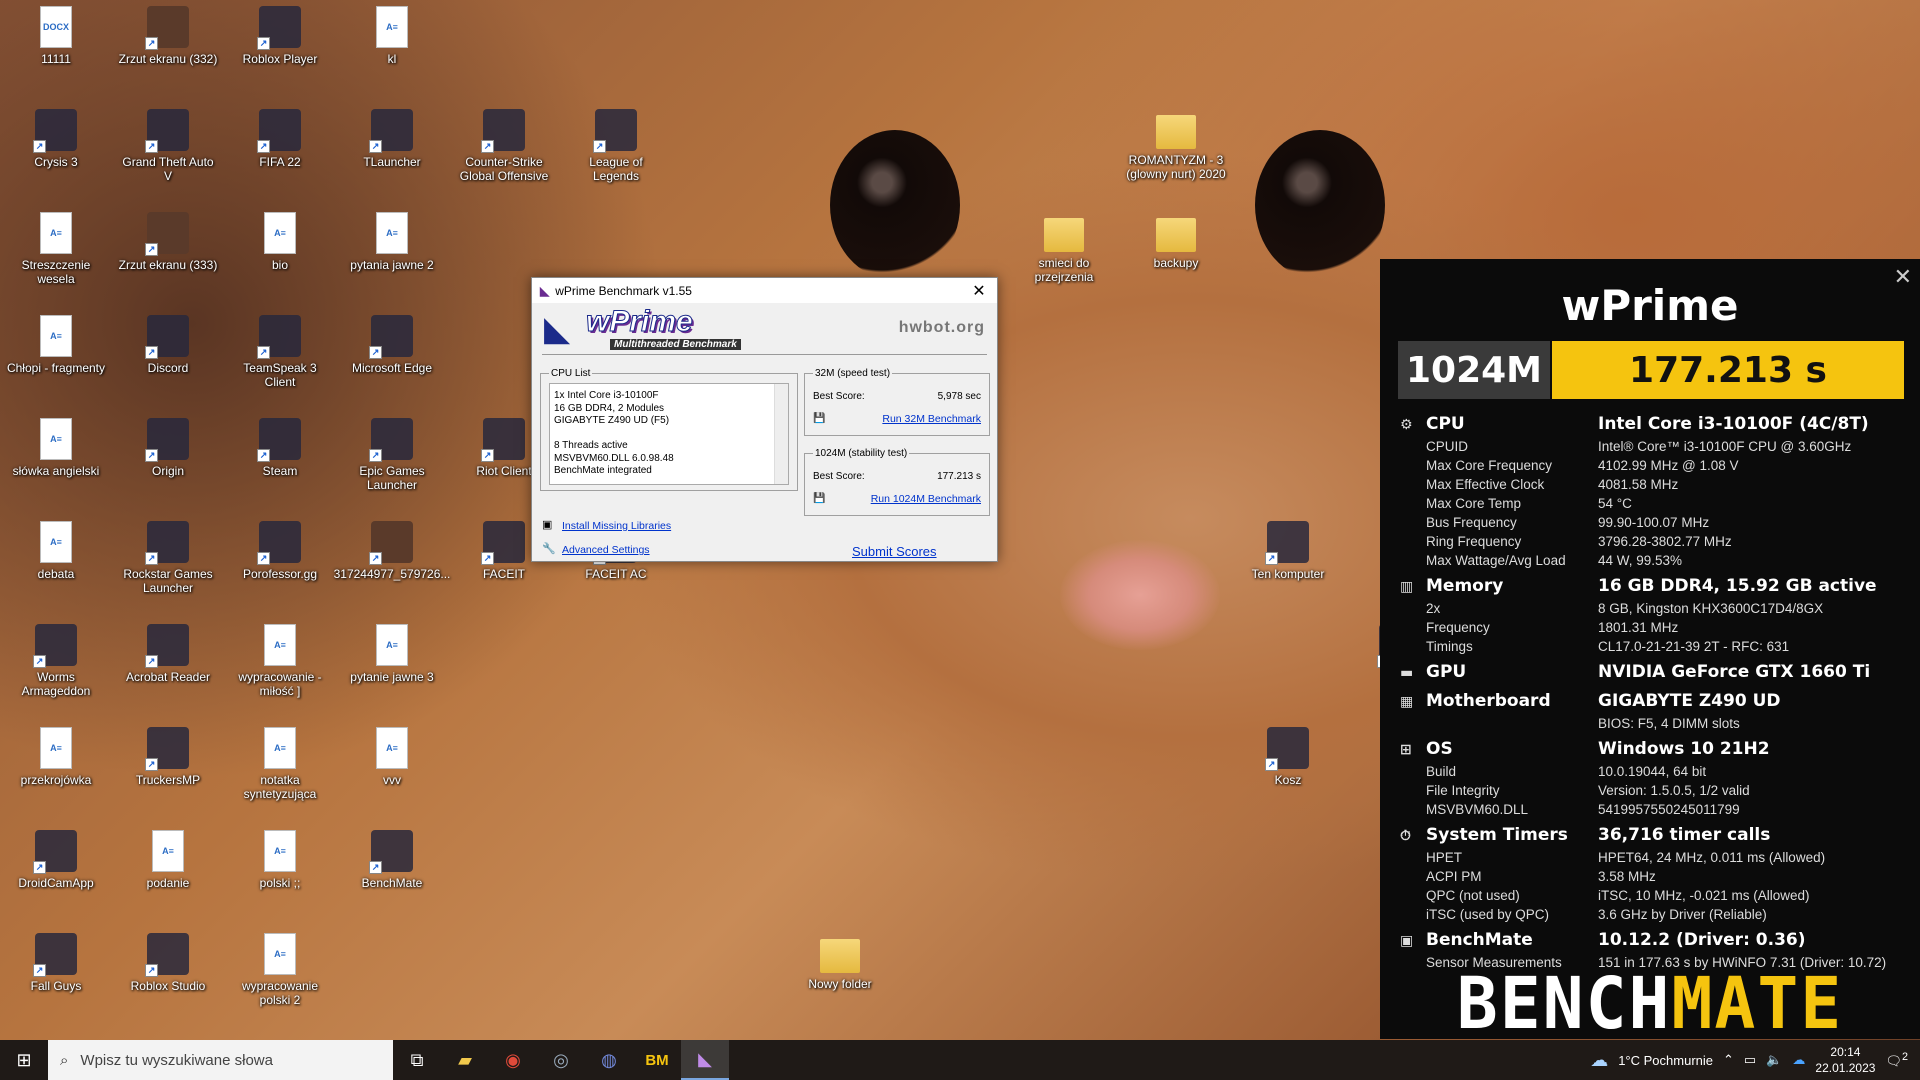  What do you see at coordinates (764, 290) in the screenshot?
I see `wprime-titlebar: ◣ wPrime Benchmark v1.55 ✕` at bounding box center [764, 290].